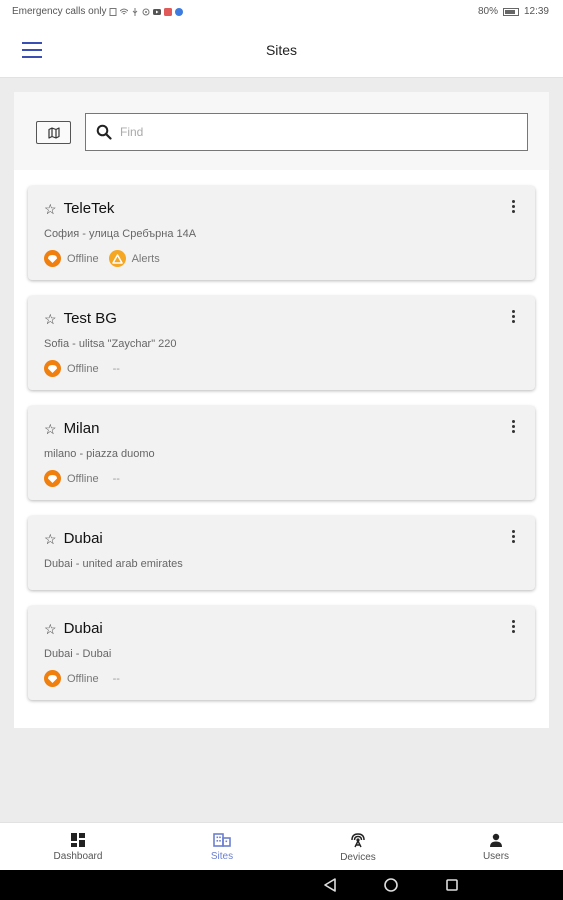 The width and height of the screenshot is (563, 900). Describe the element at coordinates (536, 11) in the screenshot. I see `clock: 12:39` at that location.